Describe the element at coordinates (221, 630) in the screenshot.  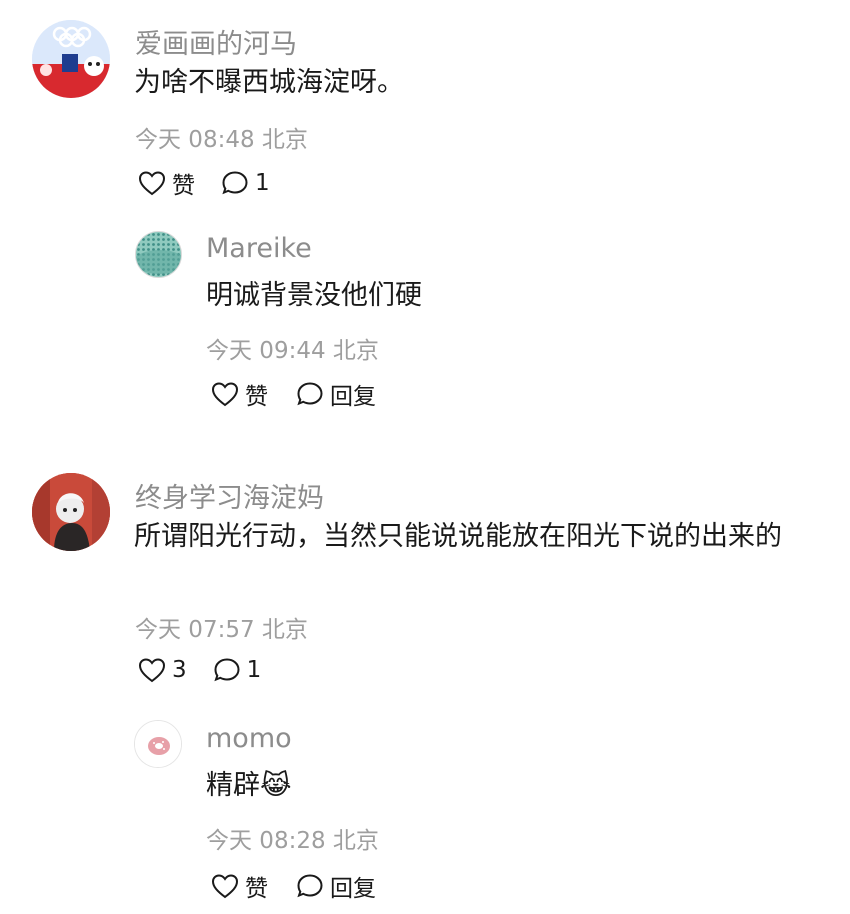
I see `comment-time: 今天 07:57 北京` at that location.